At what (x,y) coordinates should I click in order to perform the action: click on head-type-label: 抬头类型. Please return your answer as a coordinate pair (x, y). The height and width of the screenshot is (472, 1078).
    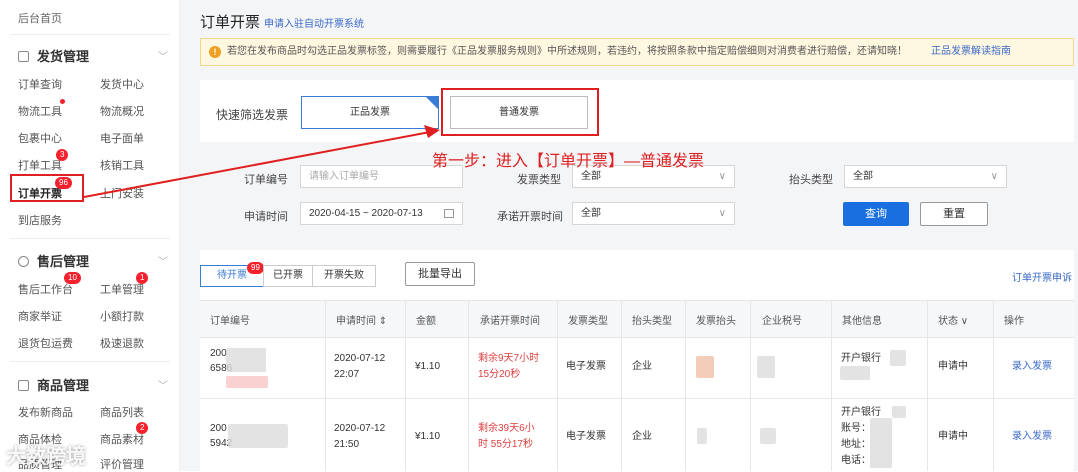
    Looking at the image, I should click on (811, 180).